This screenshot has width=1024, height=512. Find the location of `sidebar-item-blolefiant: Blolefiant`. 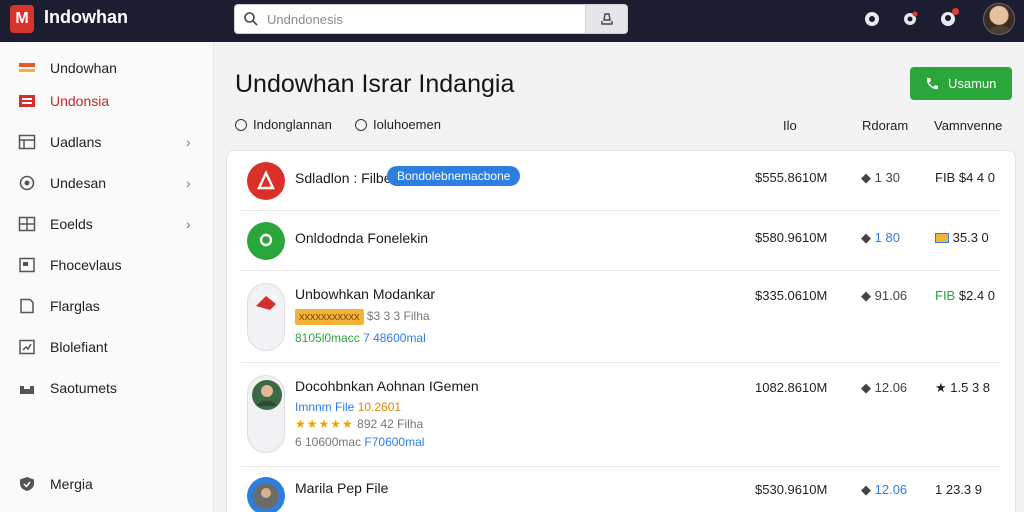

sidebar-item-blolefiant: Blolefiant is located at coordinates (107, 347).